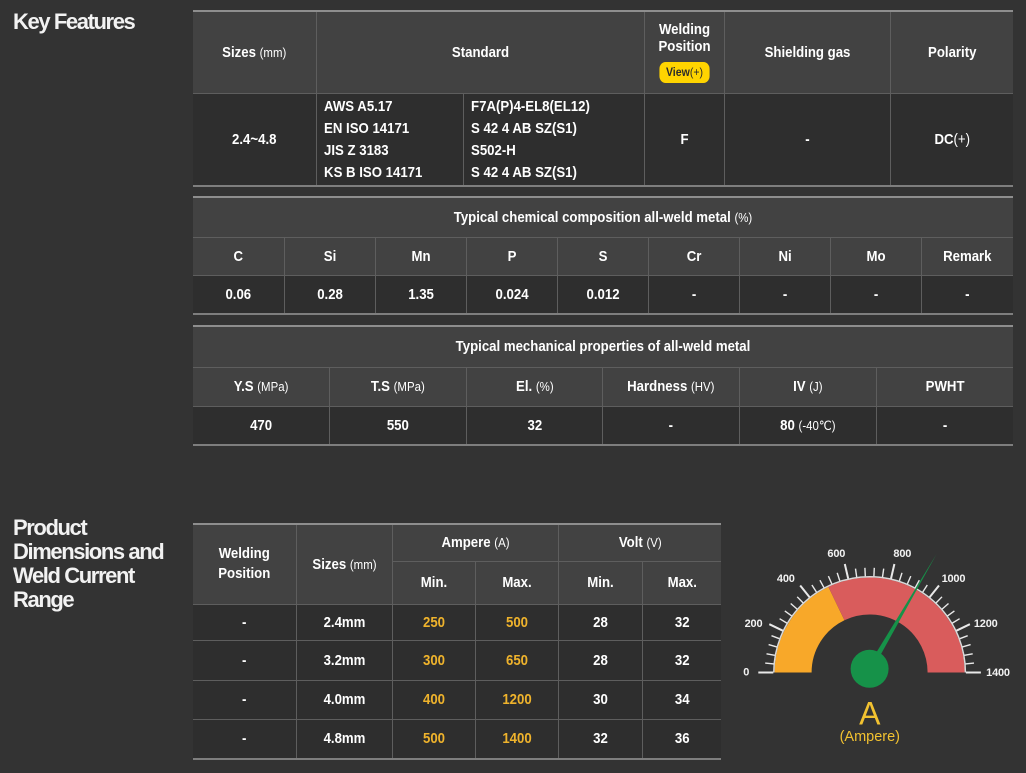 The image size is (1026, 773). What do you see at coordinates (746, 672) in the screenshot?
I see `svg-text: 0` at bounding box center [746, 672].